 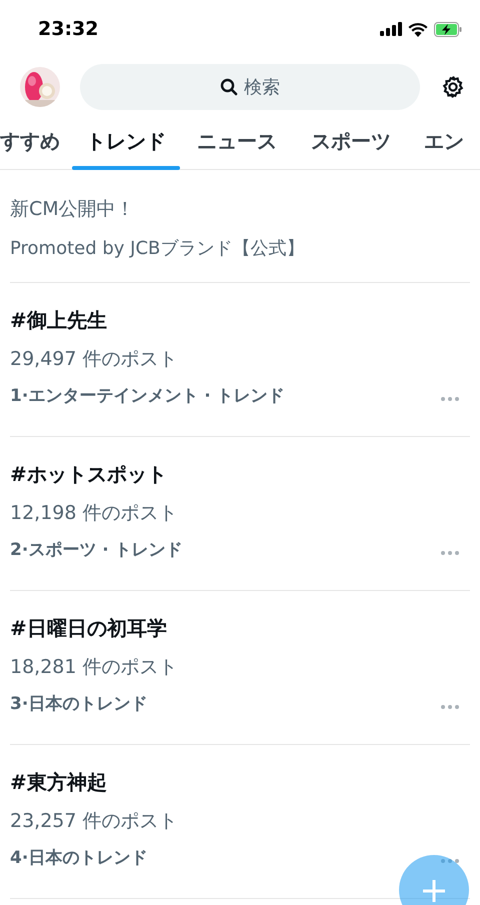 What do you see at coordinates (79, 858) in the screenshot?
I see `trend-category: 4·日本のトレンド` at bounding box center [79, 858].